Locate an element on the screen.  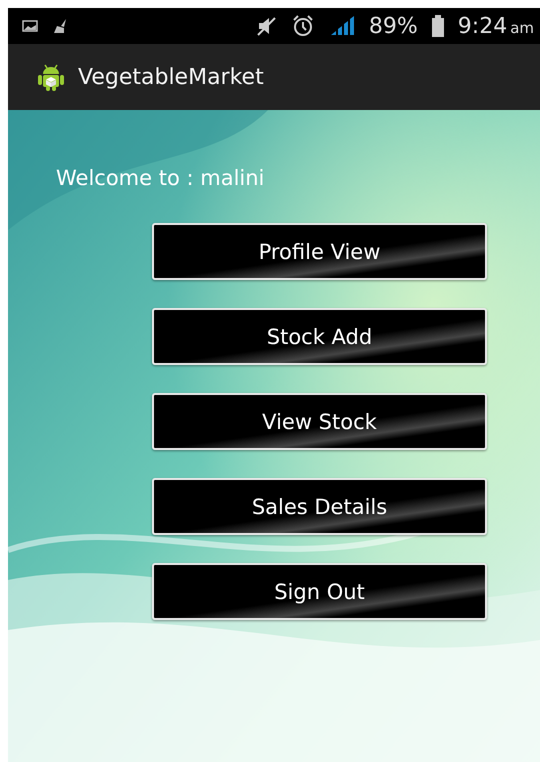
android-icon is located at coordinates (51, 77).